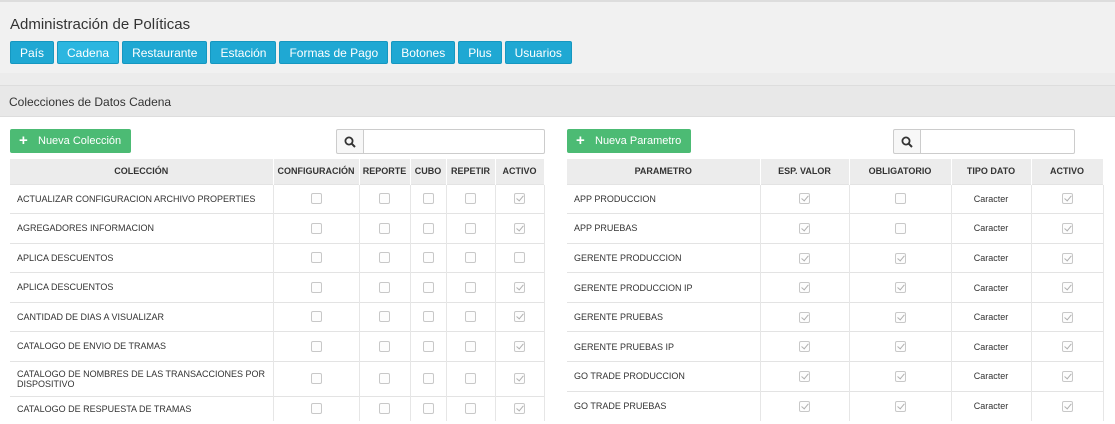  What do you see at coordinates (454, 141) in the screenshot?
I see `collection-search-input` at bounding box center [454, 141].